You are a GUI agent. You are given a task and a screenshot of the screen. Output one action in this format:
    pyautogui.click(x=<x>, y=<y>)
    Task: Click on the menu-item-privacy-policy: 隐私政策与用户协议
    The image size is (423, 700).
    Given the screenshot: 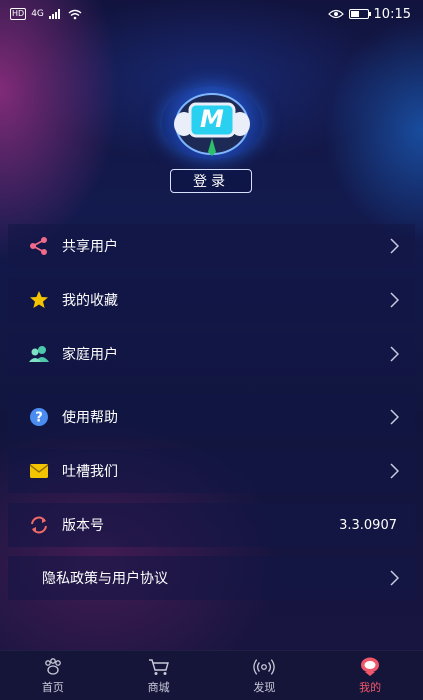 What is the action you would take?
    pyautogui.click(x=211, y=578)
    